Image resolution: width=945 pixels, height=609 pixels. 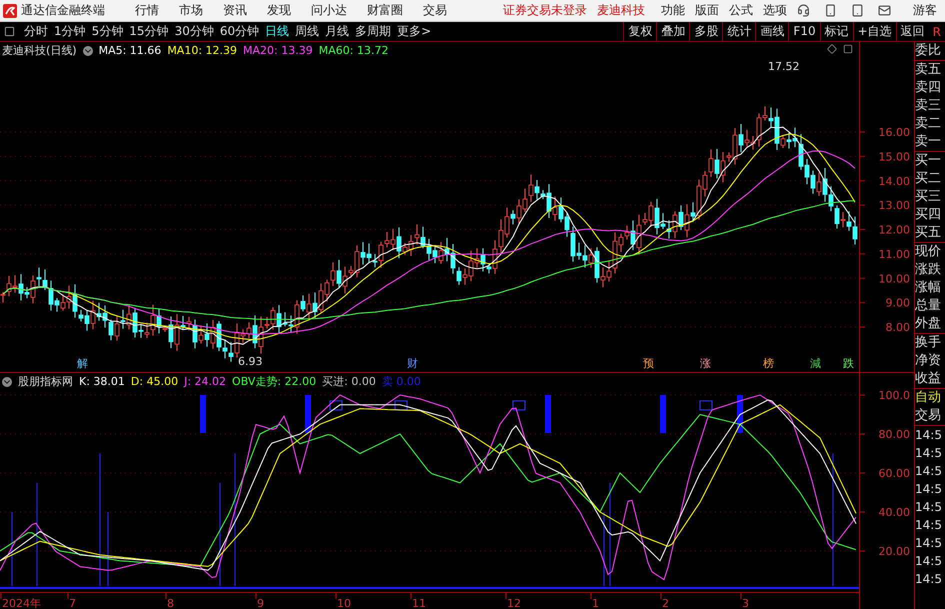 I want to click on menu-item: 版面, so click(x=707, y=10).